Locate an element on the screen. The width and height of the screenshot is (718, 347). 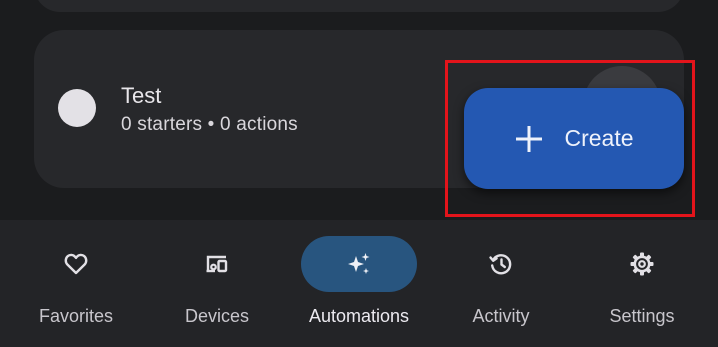
previous-routine-card is located at coordinates (359, 6).